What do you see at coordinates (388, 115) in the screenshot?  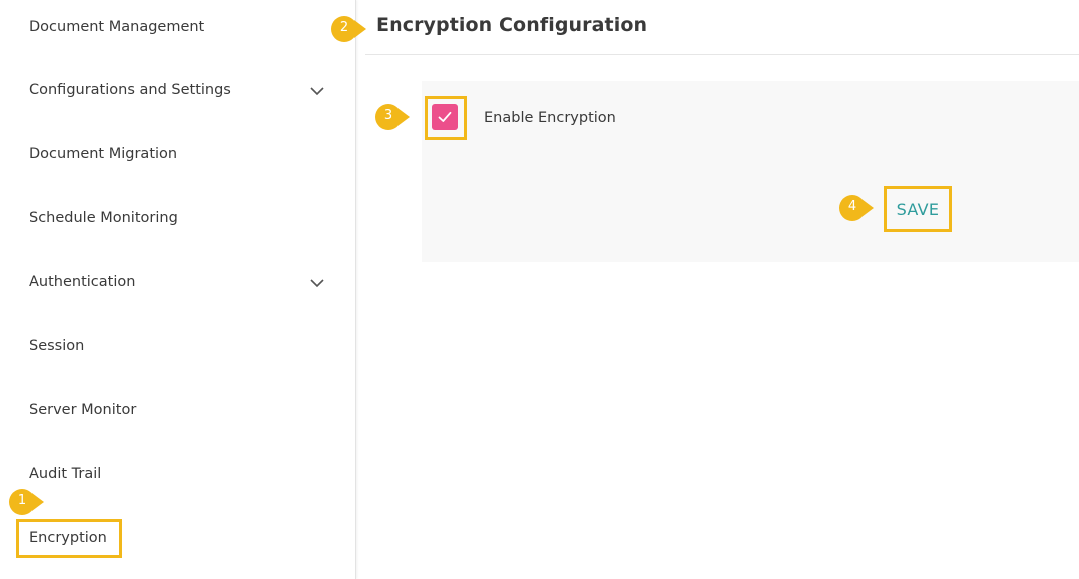 I see `step-marker-number: 3` at bounding box center [388, 115].